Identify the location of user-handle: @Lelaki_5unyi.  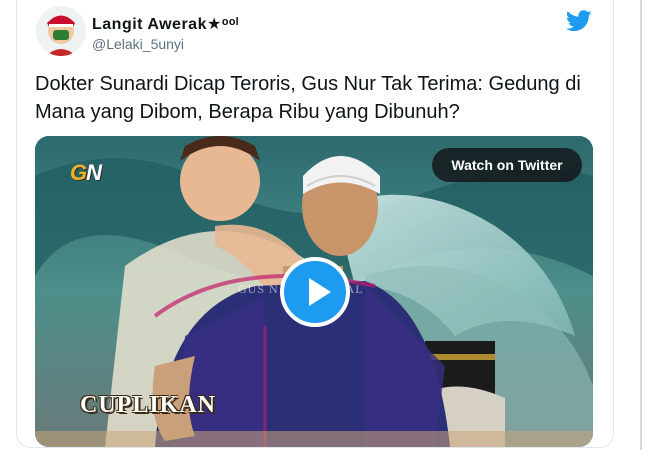
(138, 44).